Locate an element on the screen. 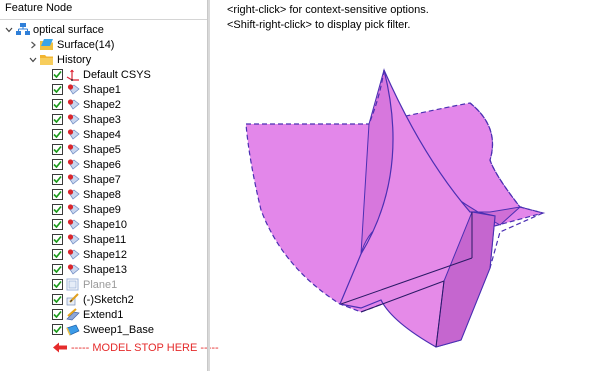  tree-item-shape7: Shape7 is located at coordinates (86, 179).